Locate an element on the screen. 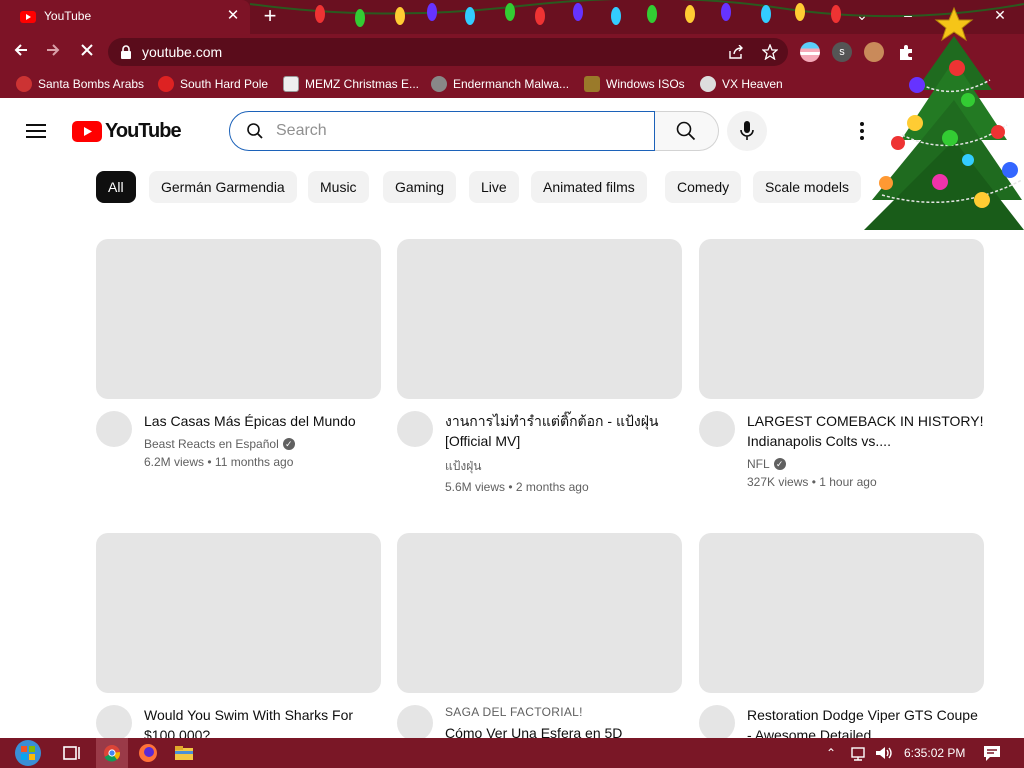 The image size is (1024, 768). arrow-left-icon is located at coordinates (20, 50).